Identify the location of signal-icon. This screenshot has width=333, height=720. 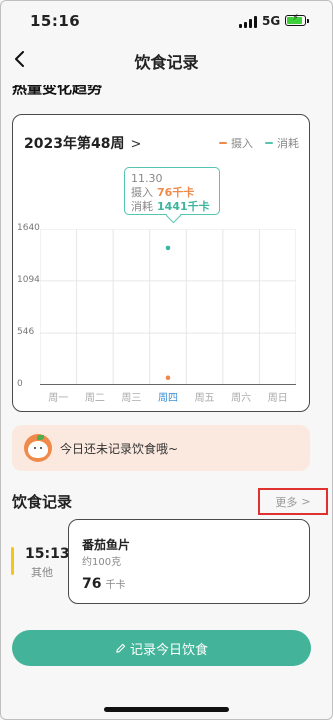
(248, 22).